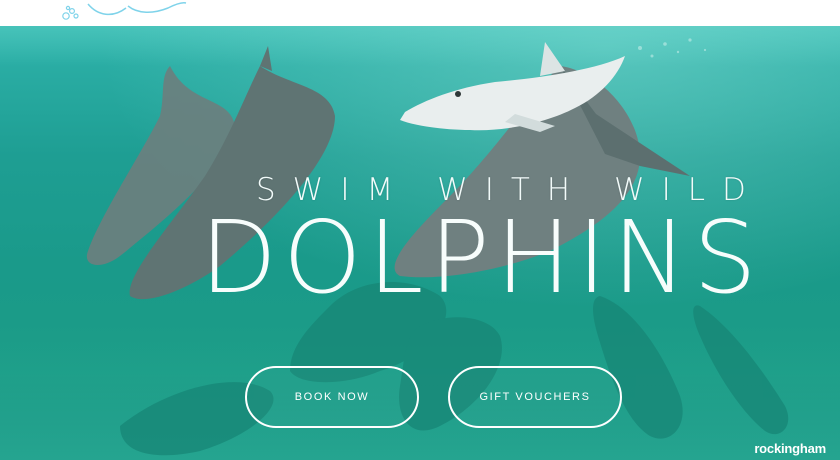 Image resolution: width=840 pixels, height=460 pixels. What do you see at coordinates (332, 397) in the screenshot?
I see `book-now-button: BOOK NOW` at bounding box center [332, 397].